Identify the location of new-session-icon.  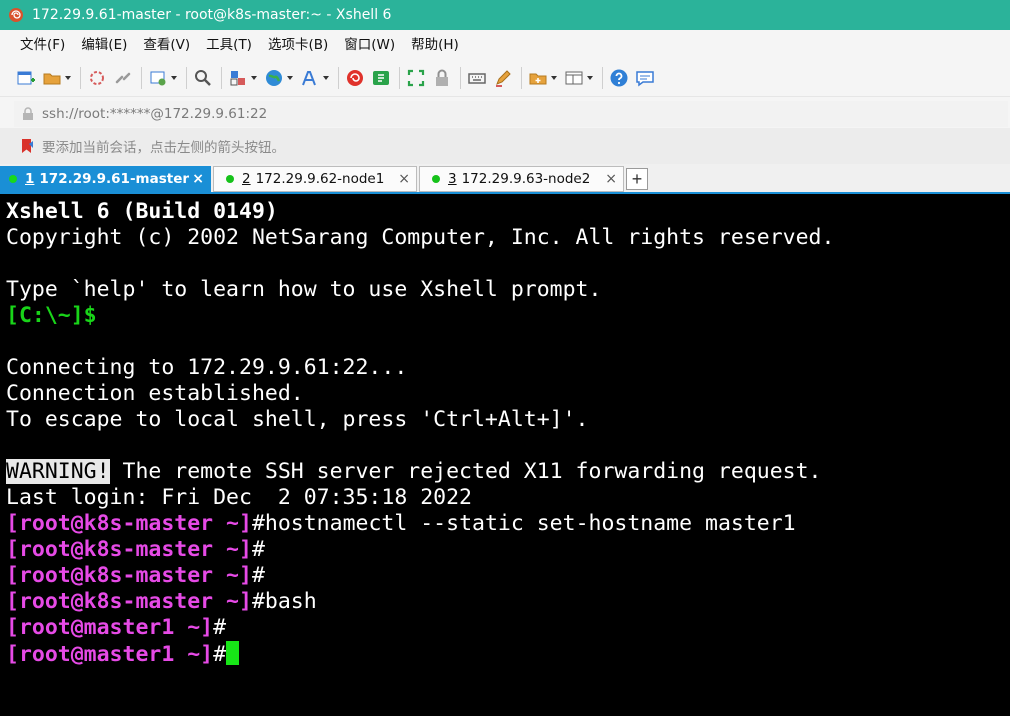
(26, 78).